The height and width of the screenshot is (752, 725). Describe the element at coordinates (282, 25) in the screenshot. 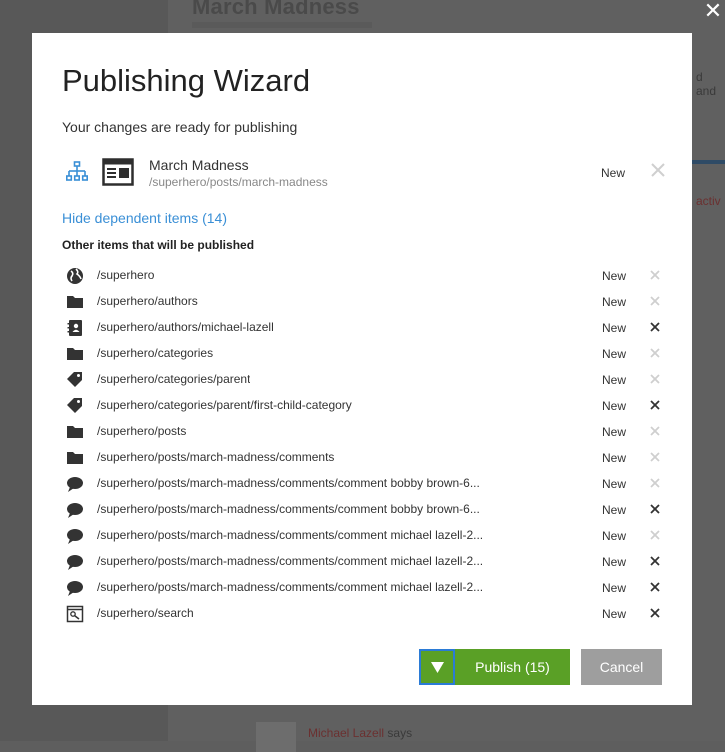

I see `background-subtitle-bar` at that location.